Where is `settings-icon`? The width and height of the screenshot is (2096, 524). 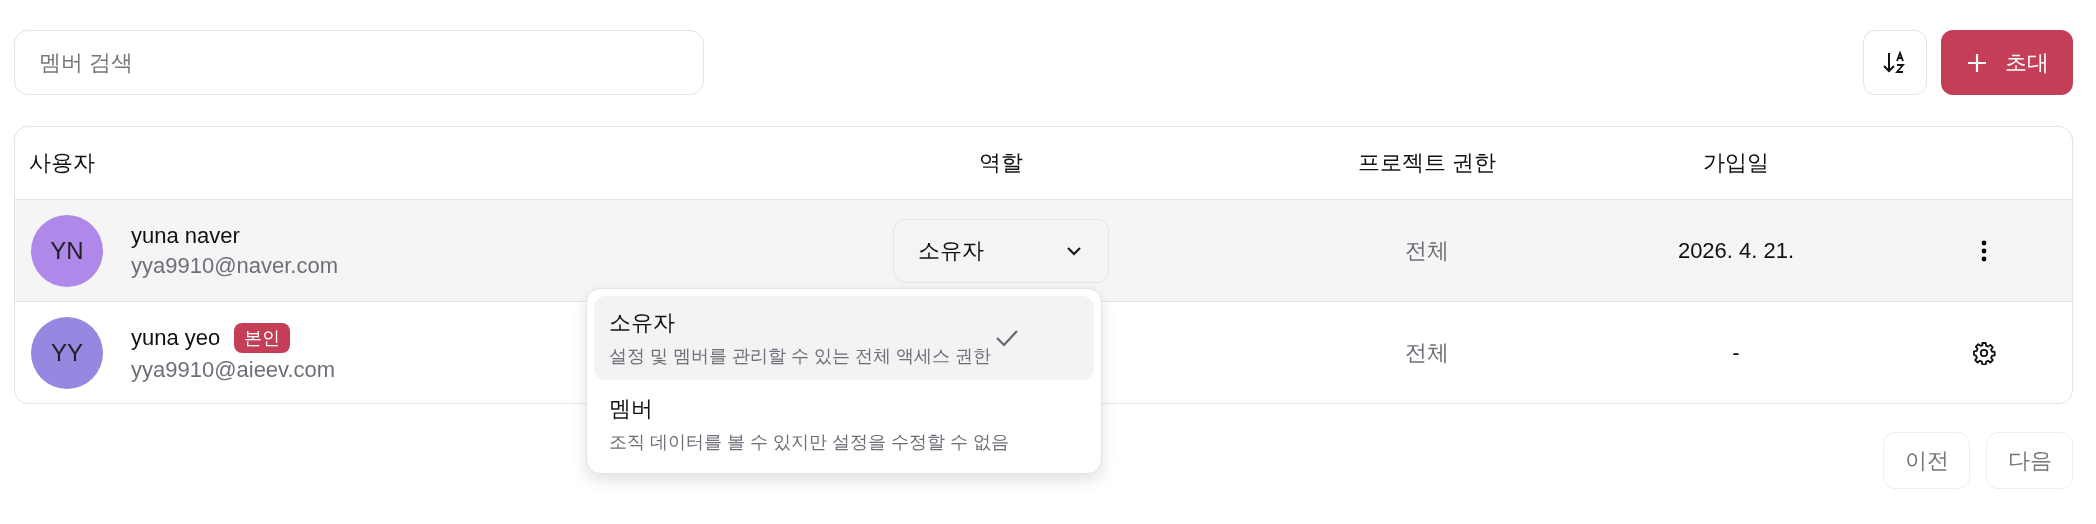 settings-icon is located at coordinates (1983, 352).